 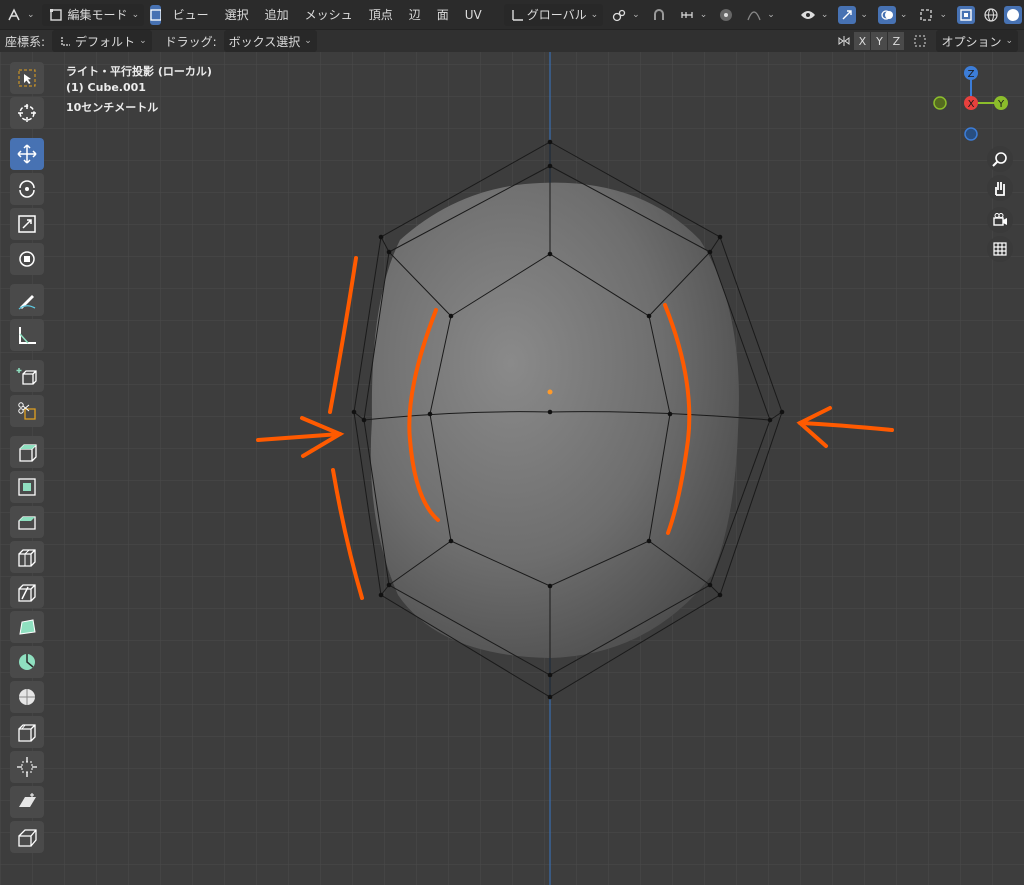 I want to click on solid-shading-button, so click(x=1013, y=15).